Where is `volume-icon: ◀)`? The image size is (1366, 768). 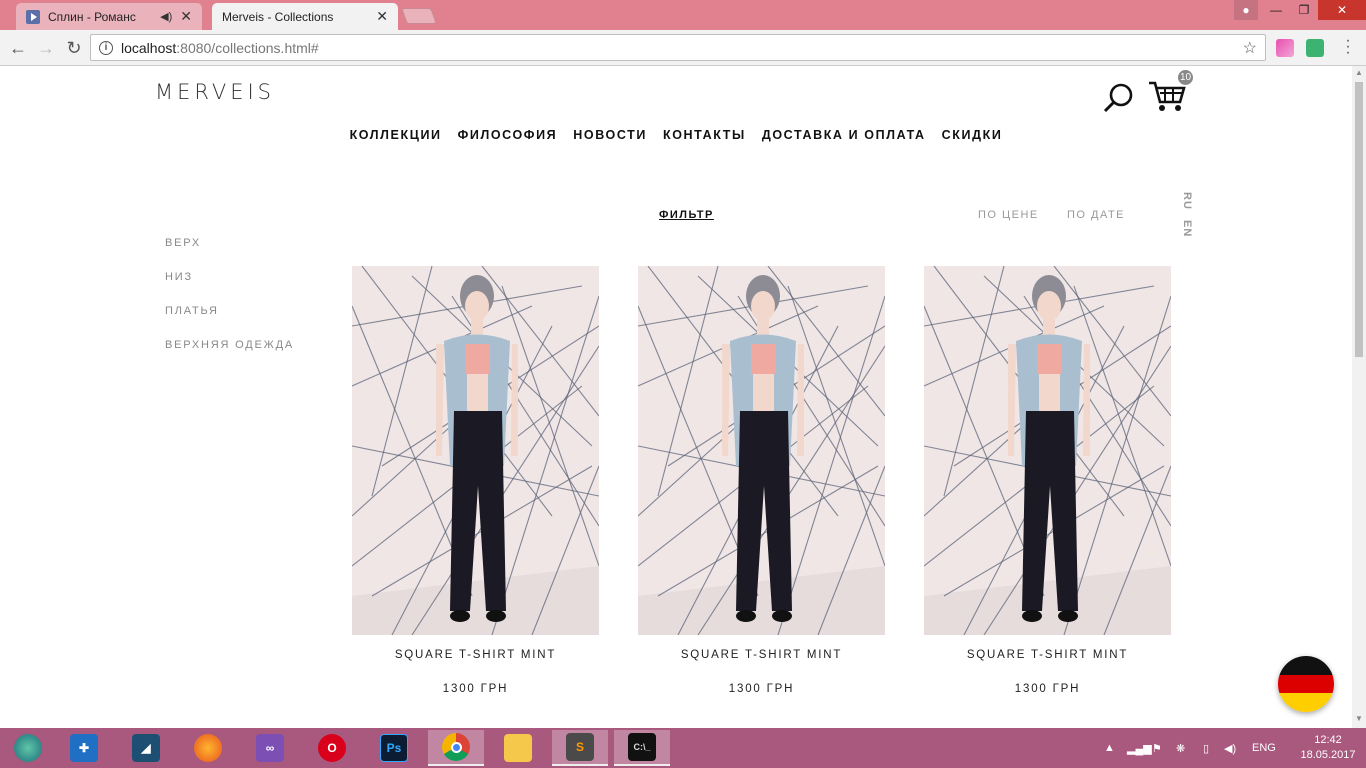
volume-icon: ◀) is located at coordinates (1230, 748).